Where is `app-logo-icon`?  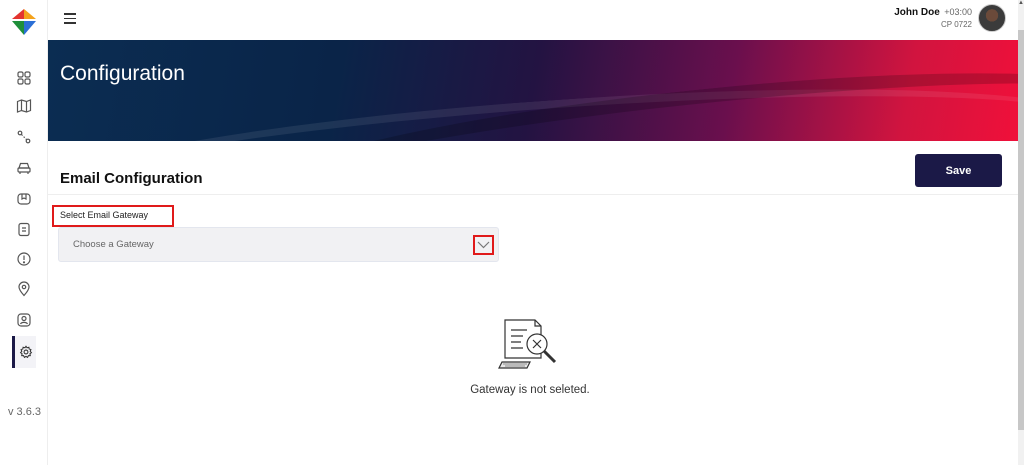 app-logo-icon is located at coordinates (24, 22).